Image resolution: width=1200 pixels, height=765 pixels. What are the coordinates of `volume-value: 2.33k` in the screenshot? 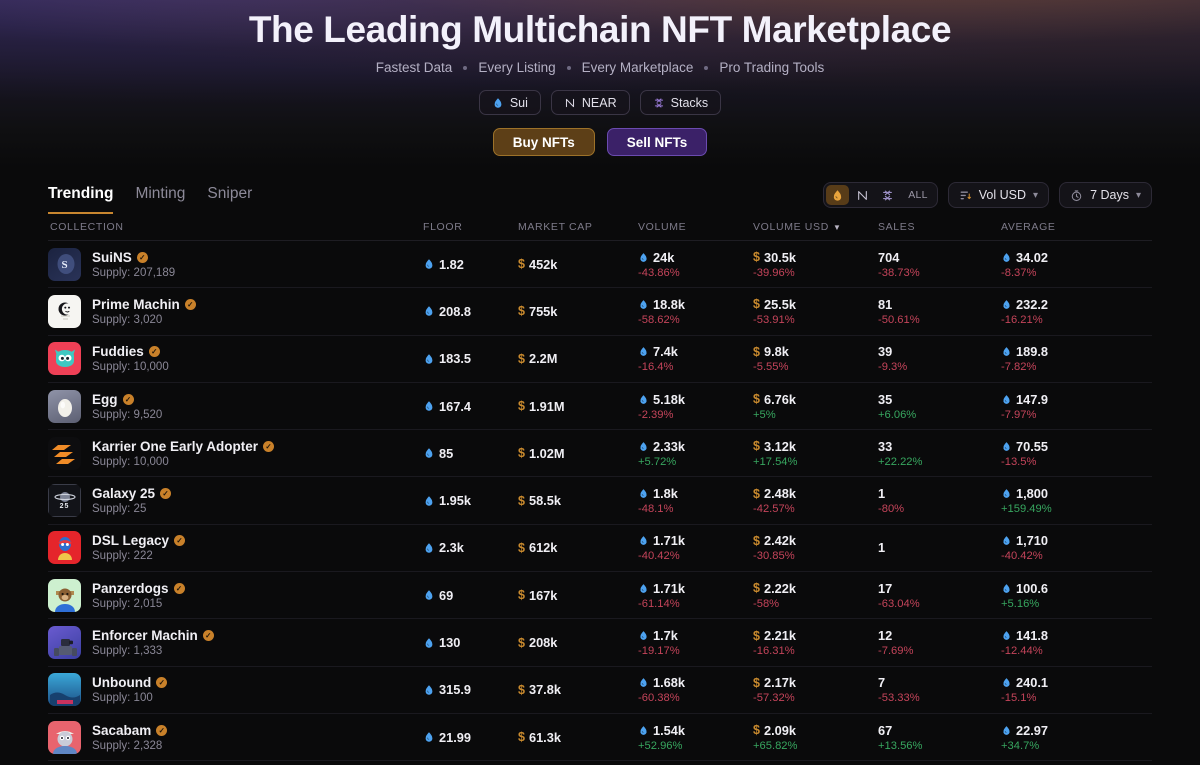 It's located at (695, 446).